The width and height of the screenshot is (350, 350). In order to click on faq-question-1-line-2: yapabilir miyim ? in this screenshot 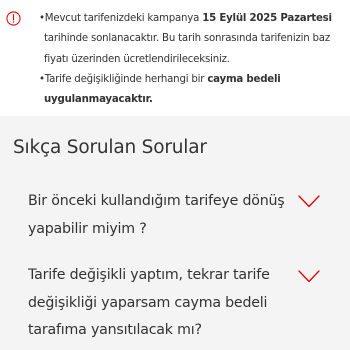, I will do `click(87, 228)`.